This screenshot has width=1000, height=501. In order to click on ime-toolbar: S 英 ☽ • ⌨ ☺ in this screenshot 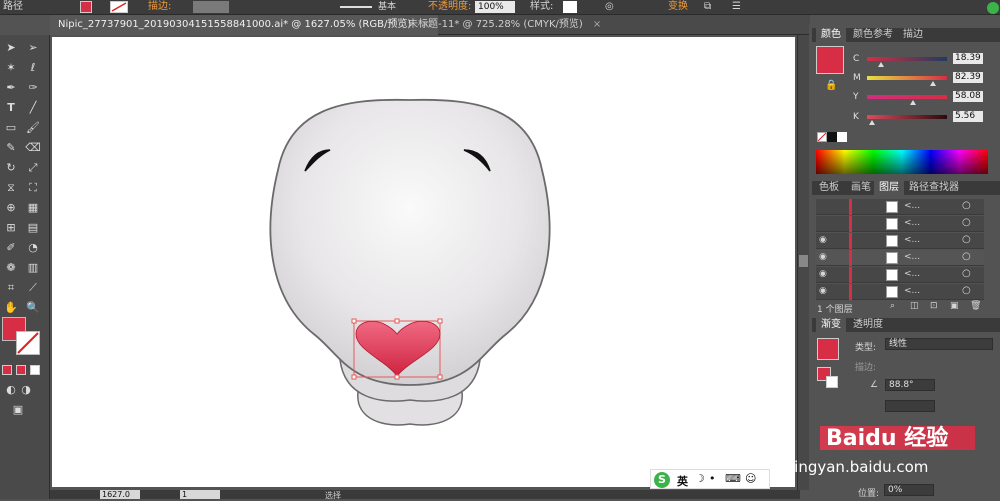, I will do `click(710, 479)`.